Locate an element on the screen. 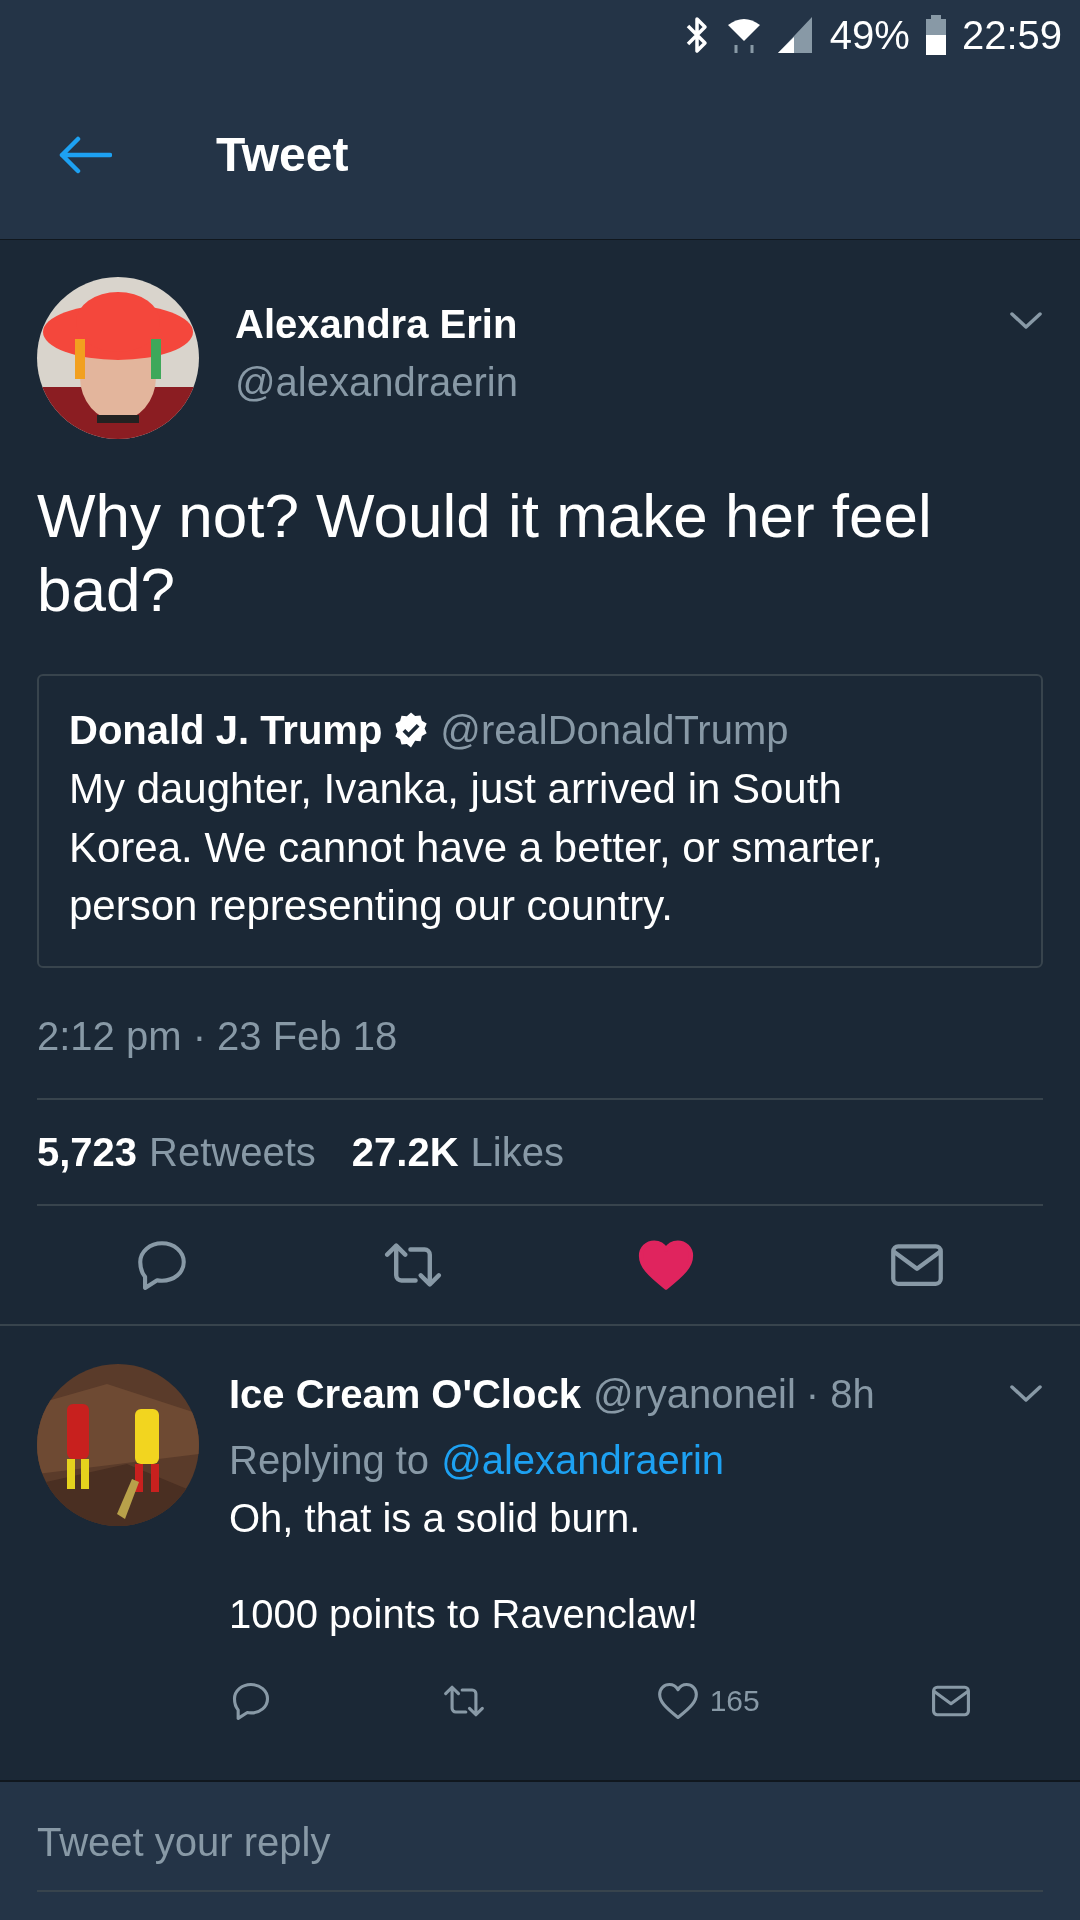  stat-label: Retweets is located at coordinates (232, 1153).